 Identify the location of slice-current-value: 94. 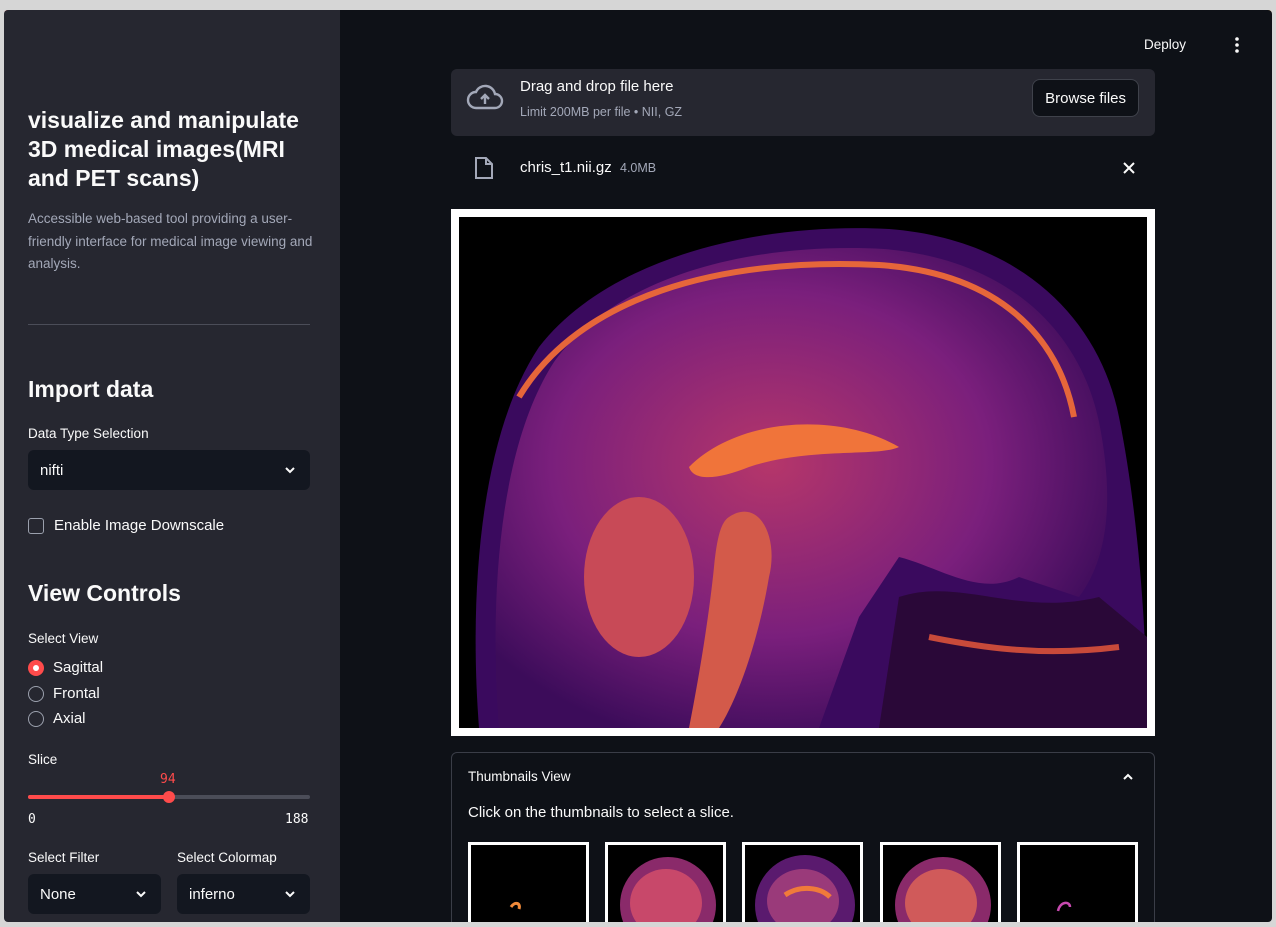
(168, 779).